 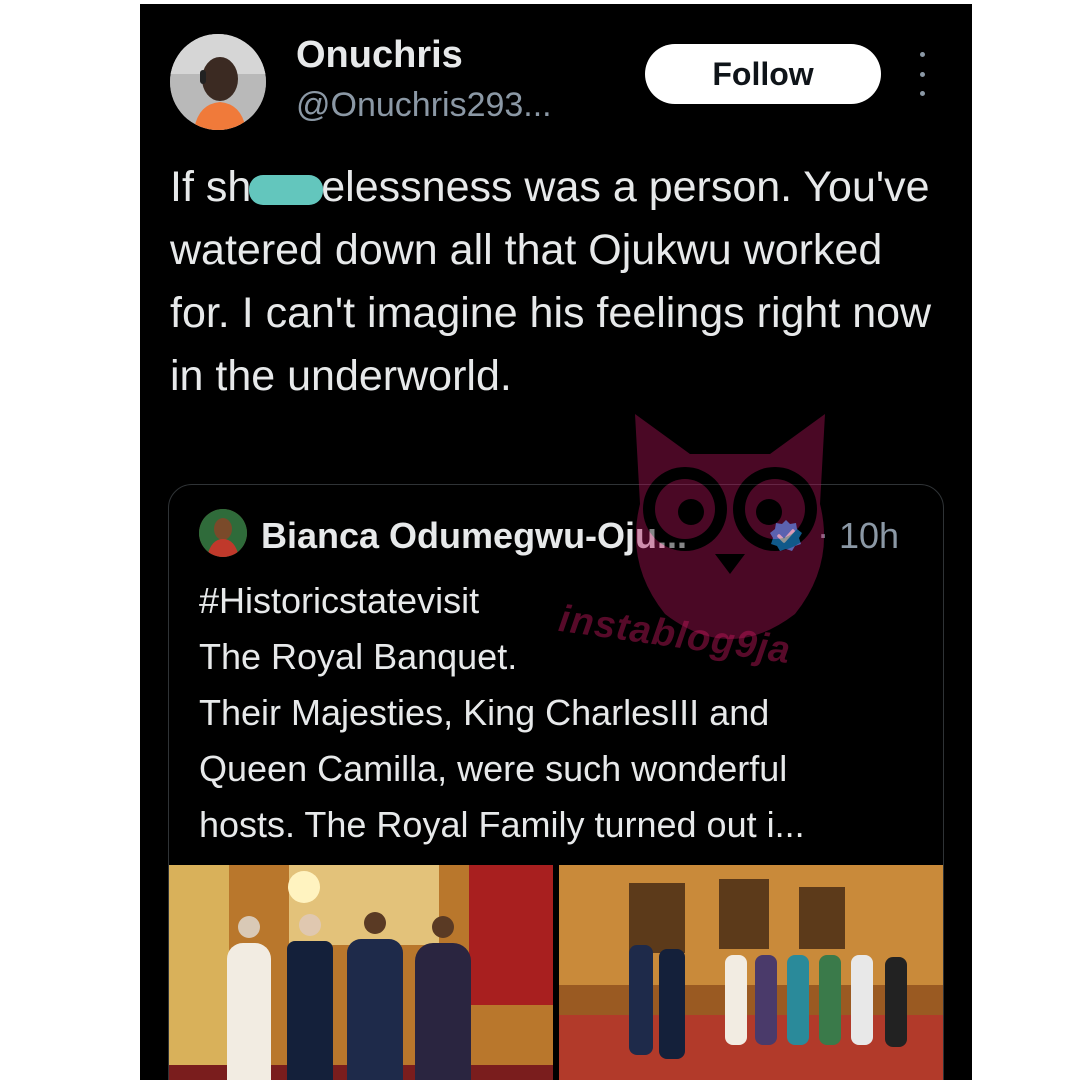 What do you see at coordinates (557, 187) in the screenshot?
I see `post-text-suffix: elessness was a person.` at bounding box center [557, 187].